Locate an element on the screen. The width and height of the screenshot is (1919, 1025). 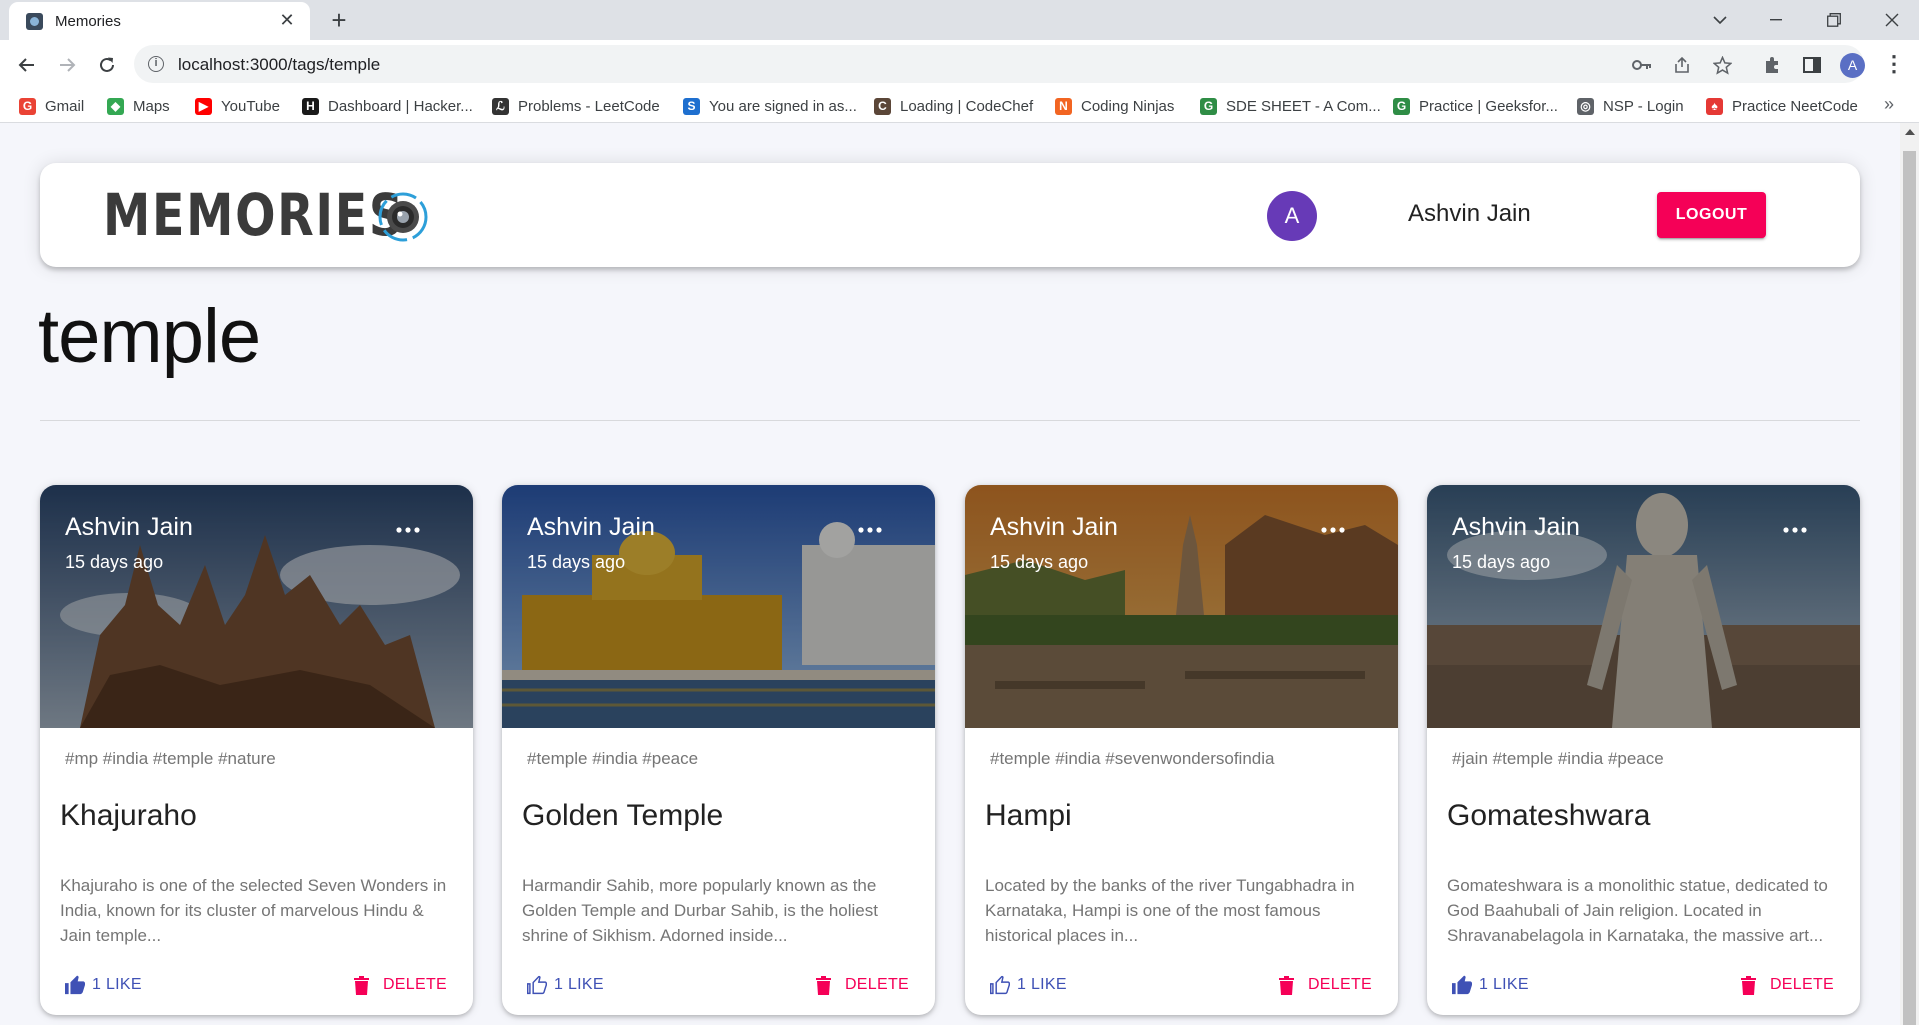
bookmark-item: ℒ Problems - LeetCode is located at coordinates (576, 106).